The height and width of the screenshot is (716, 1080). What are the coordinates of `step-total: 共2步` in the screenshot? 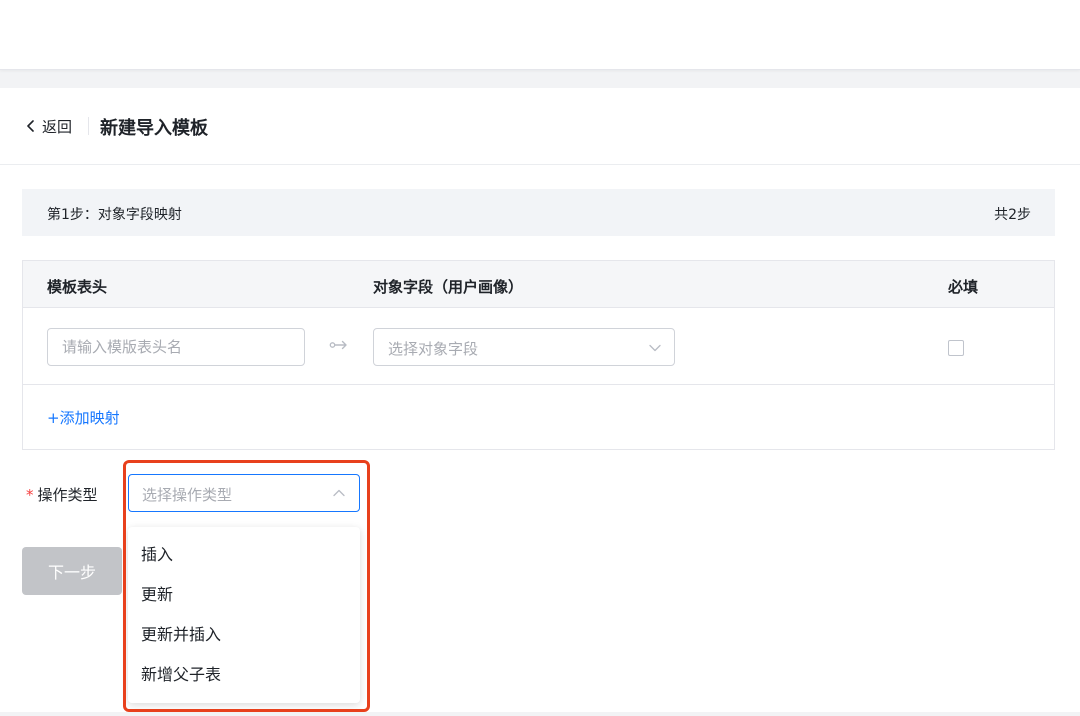 It's located at (1012, 215).